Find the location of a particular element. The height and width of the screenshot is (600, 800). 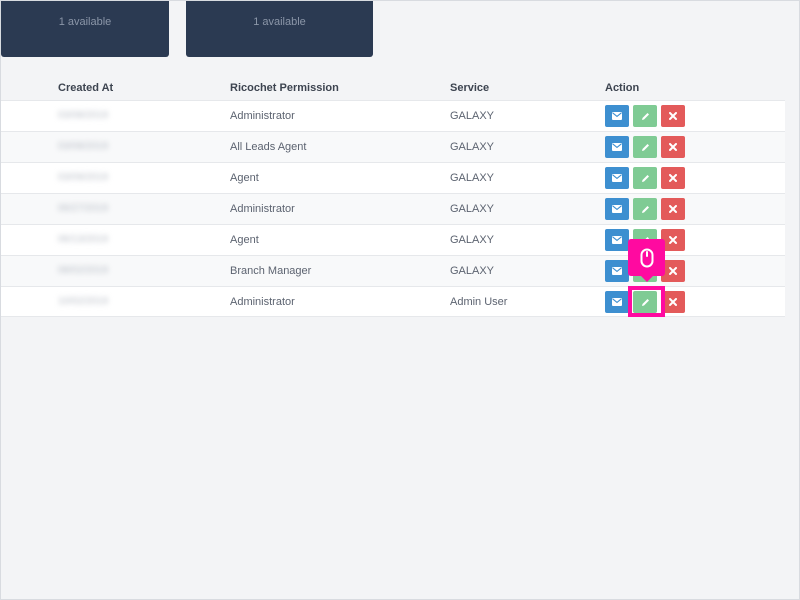

permission-cell: Branch Manager is located at coordinates (271, 271).